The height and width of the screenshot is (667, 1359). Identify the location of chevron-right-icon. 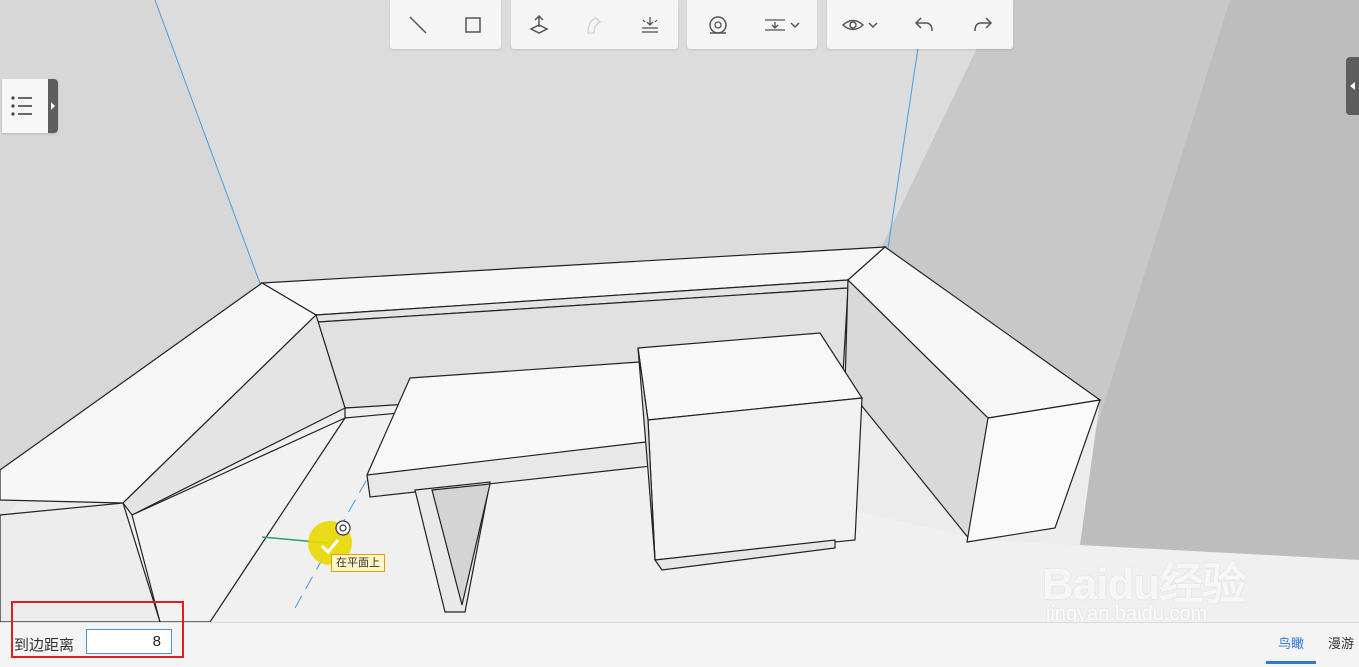
(53, 106).